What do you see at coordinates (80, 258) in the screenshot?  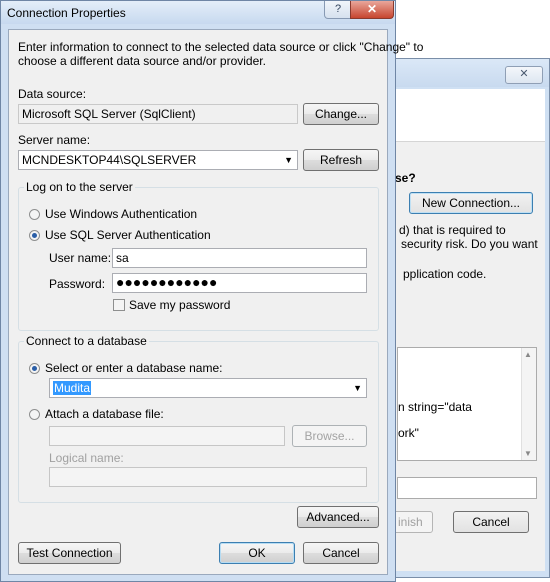 I see `user-name-label: User name:` at bounding box center [80, 258].